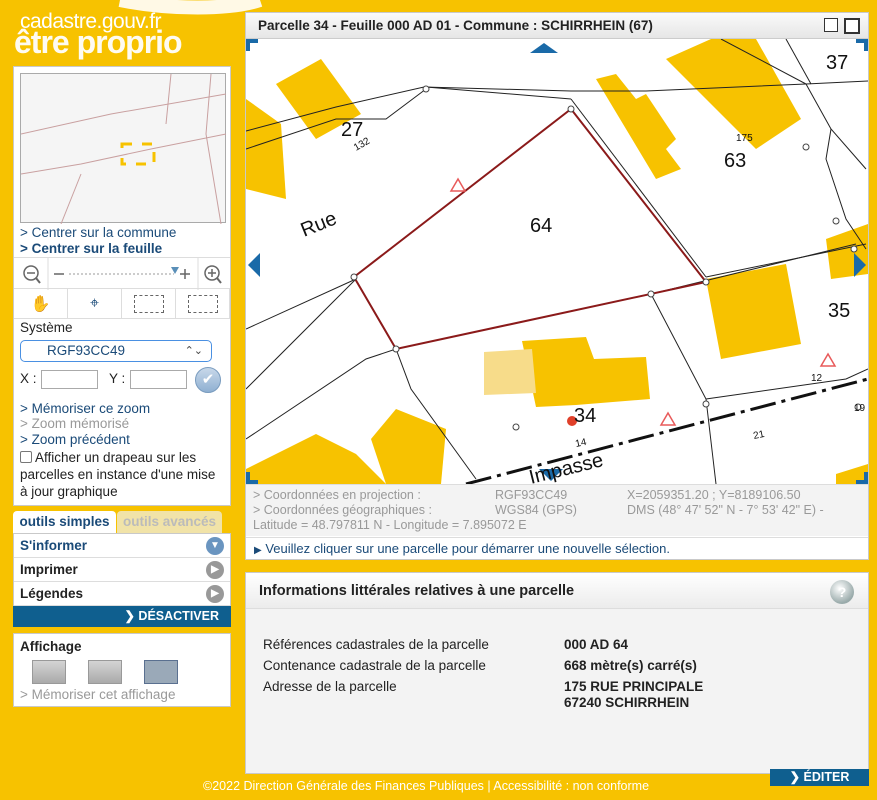 Image resolution: width=877 pixels, height=800 pixels. What do you see at coordinates (86, 350) in the screenshot?
I see `system-select-value: RGF93CC49` at bounding box center [86, 350].